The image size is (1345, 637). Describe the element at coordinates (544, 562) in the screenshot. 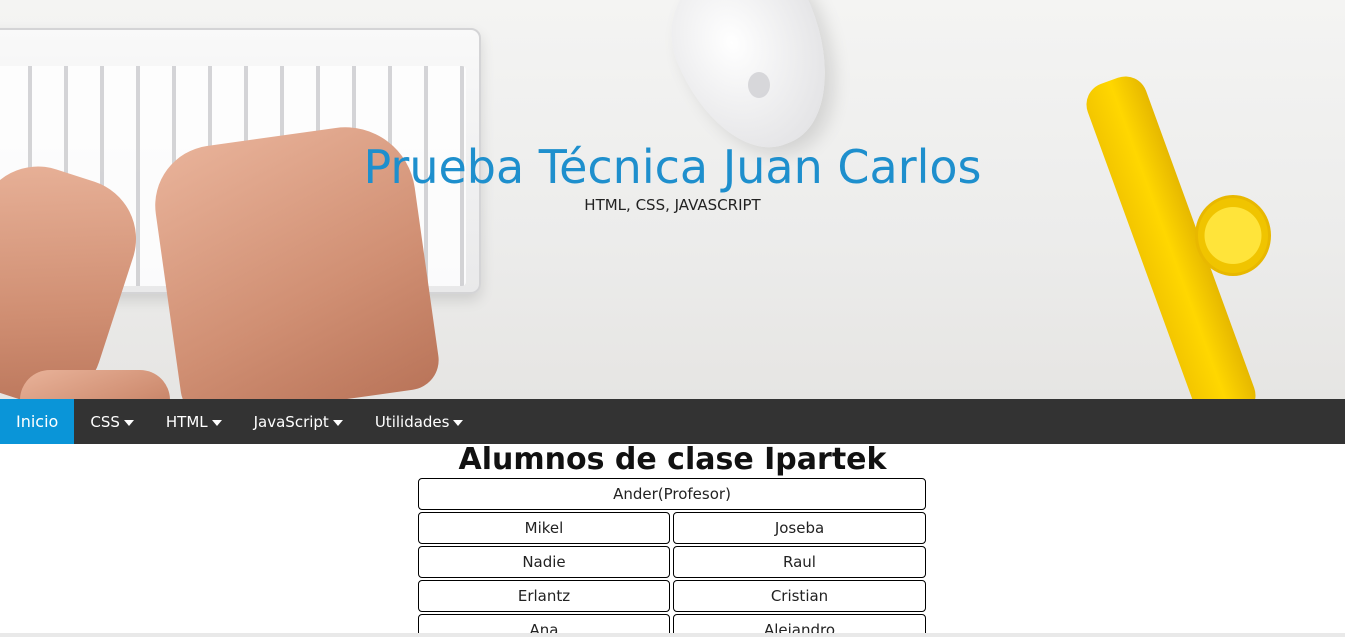

I see `student-cell: Nadie` at that location.